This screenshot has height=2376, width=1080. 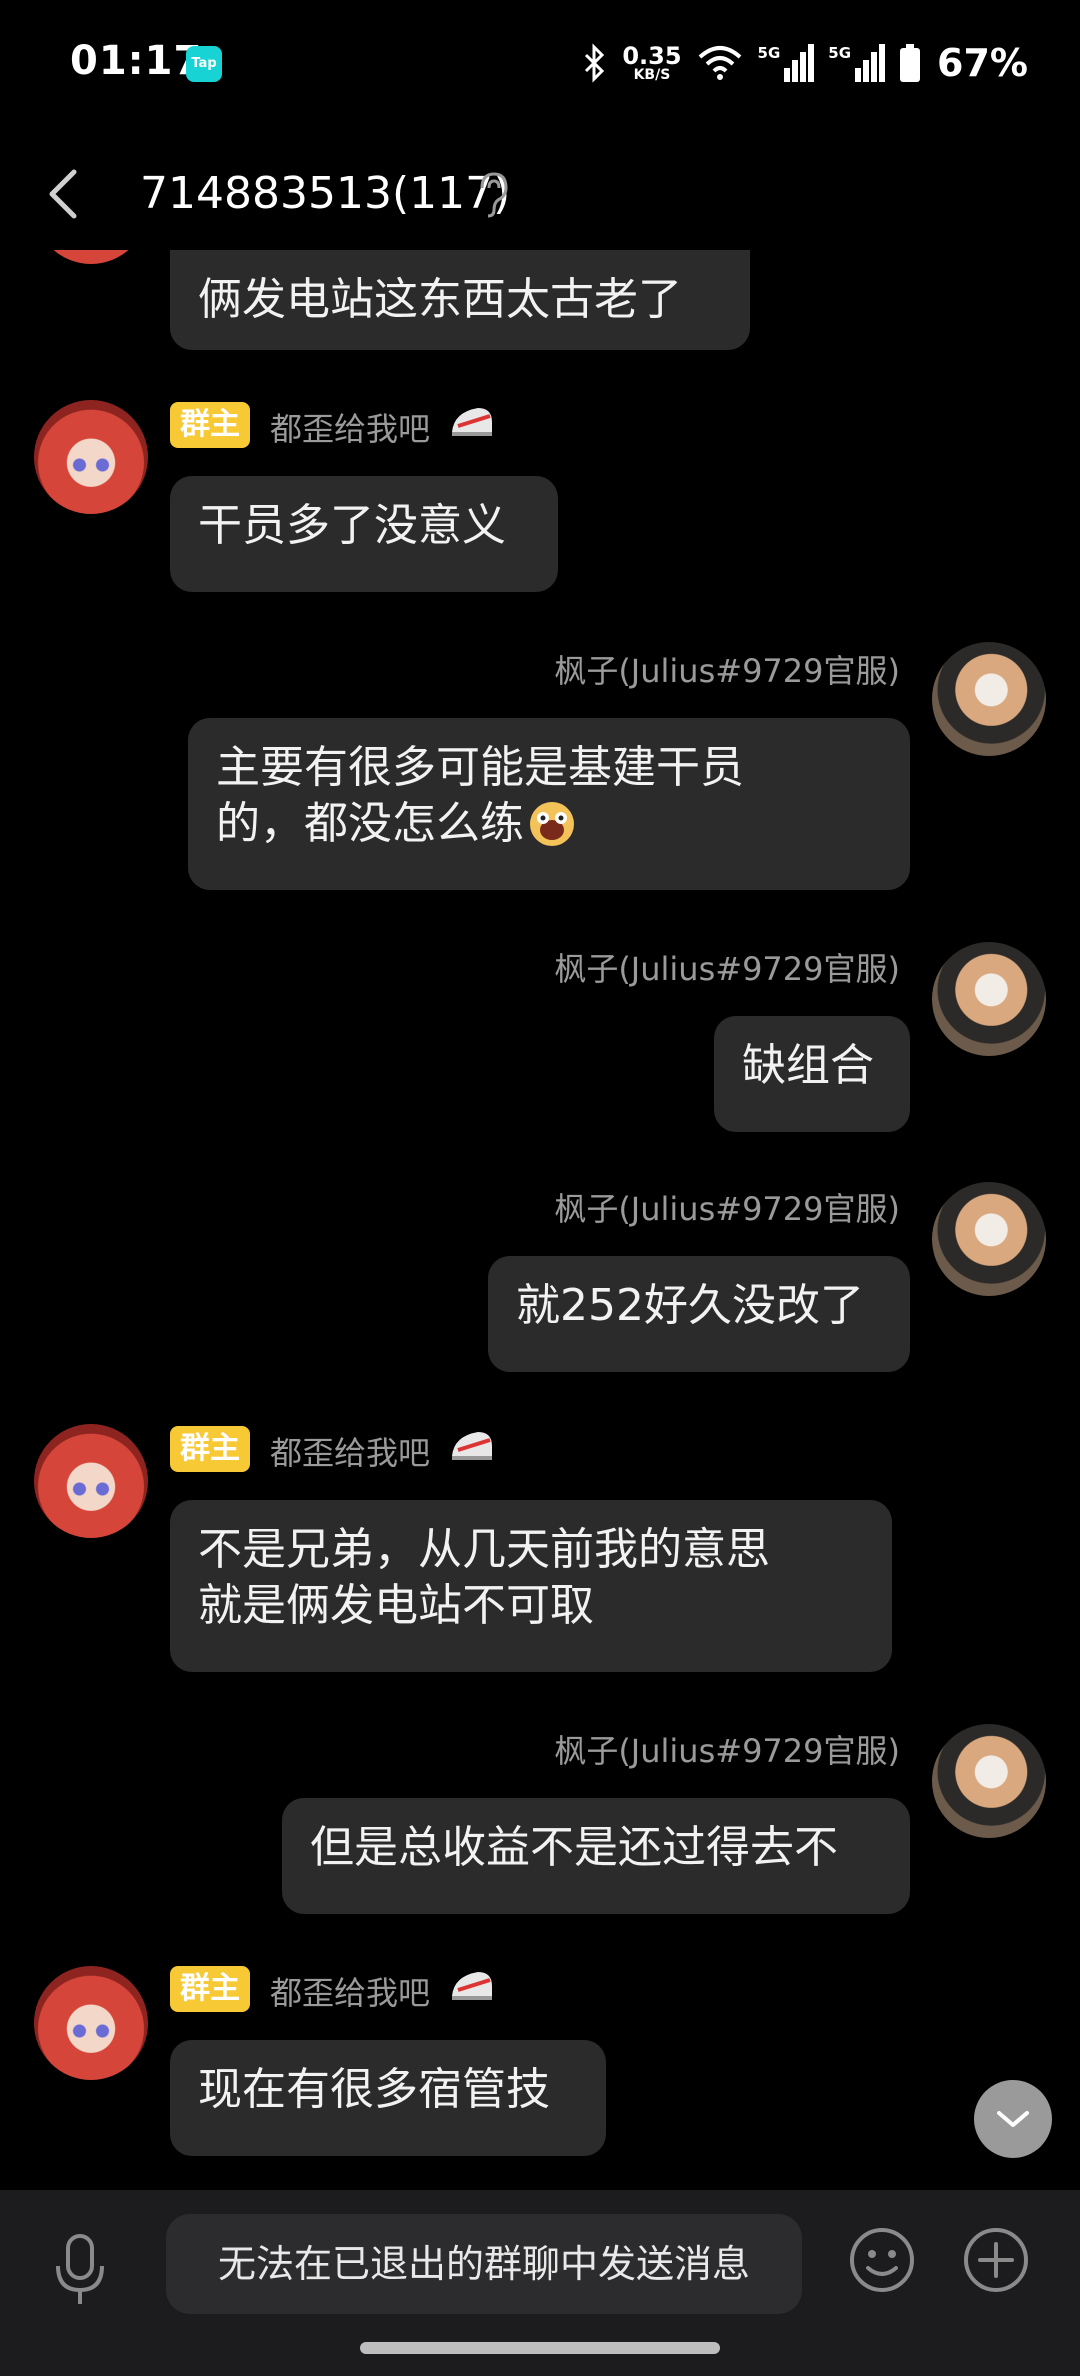 I want to click on net-speed: 0.35 KB/S, so click(x=651, y=63).